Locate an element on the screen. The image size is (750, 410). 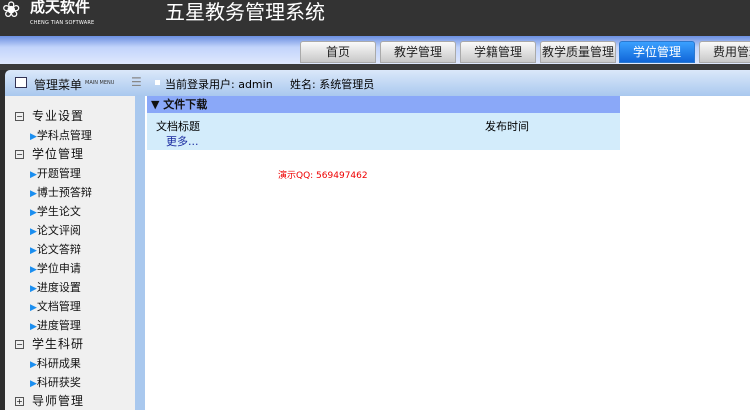
logo-mark-icon: ❀ is located at coordinates (11, 11).